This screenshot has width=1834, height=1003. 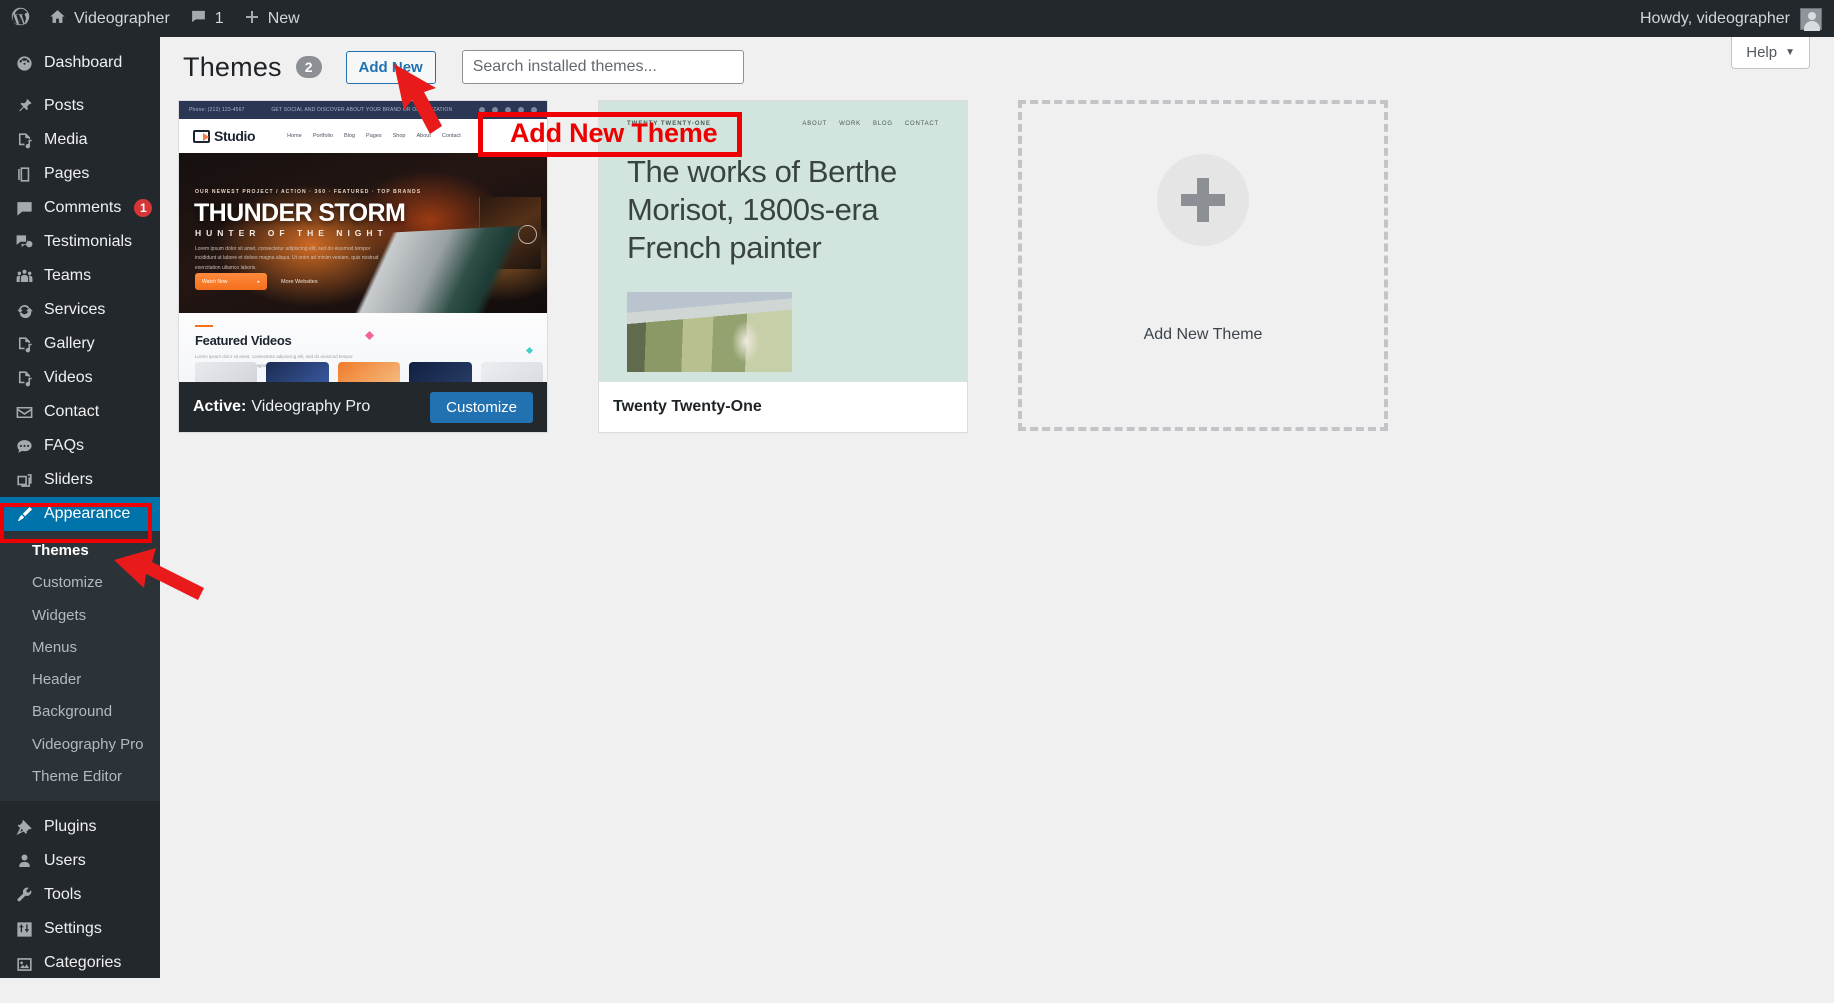 I want to click on sidebar-label: Videos, so click(x=68, y=377).